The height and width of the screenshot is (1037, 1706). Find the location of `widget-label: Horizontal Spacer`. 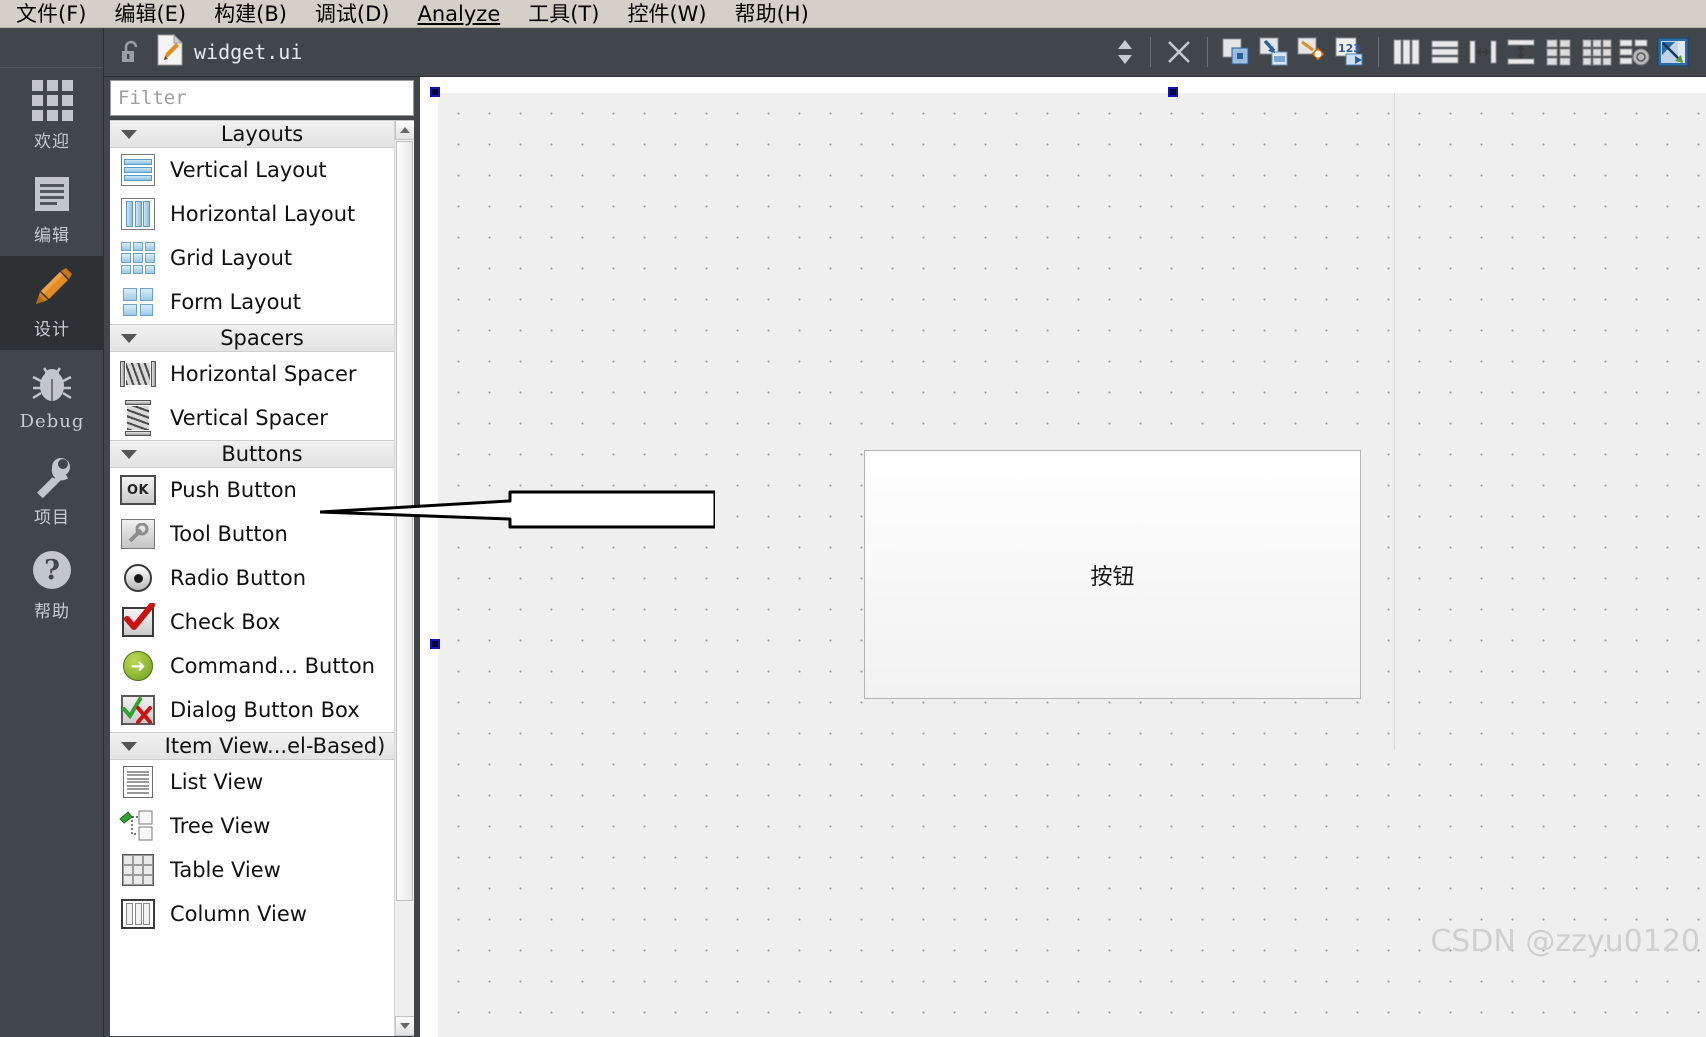

widget-label: Horizontal Spacer is located at coordinates (263, 374).